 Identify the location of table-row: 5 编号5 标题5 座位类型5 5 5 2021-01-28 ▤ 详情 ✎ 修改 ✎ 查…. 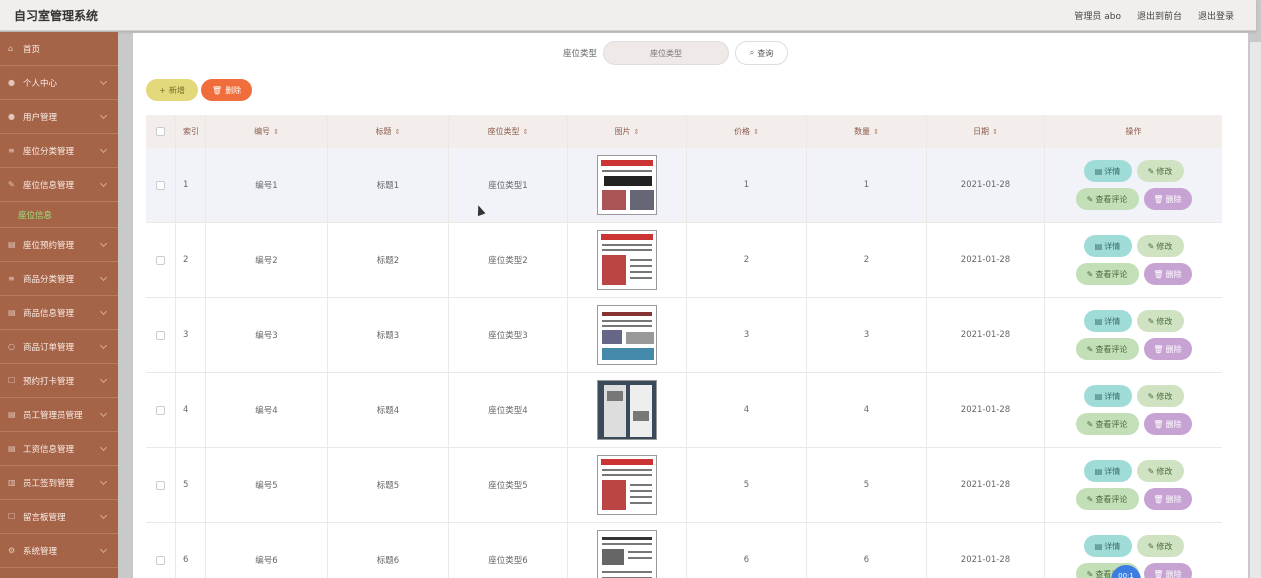
(684, 485).